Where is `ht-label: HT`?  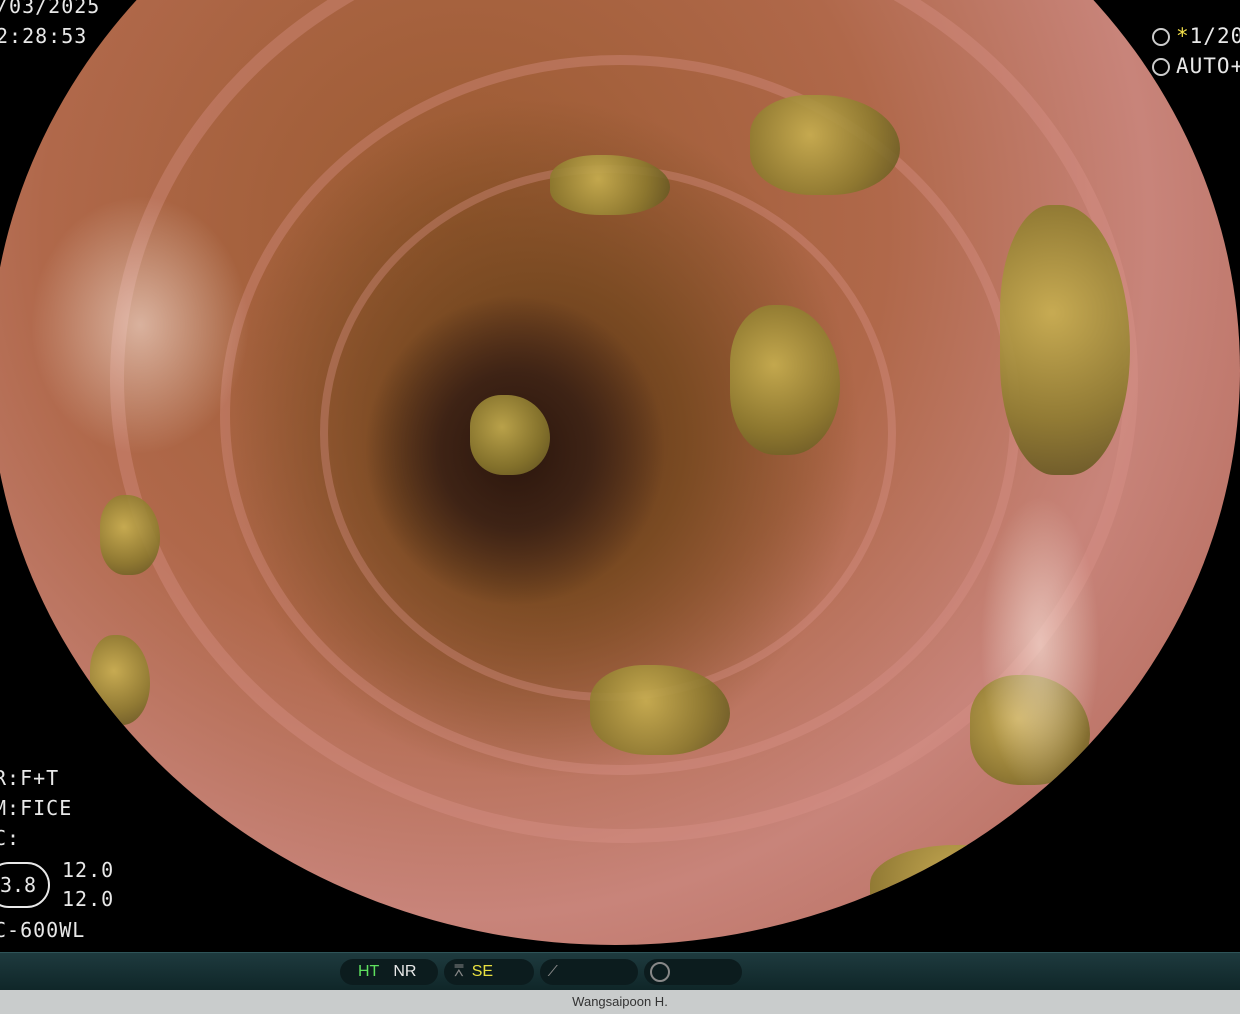
ht-label: HT is located at coordinates (369, 971).